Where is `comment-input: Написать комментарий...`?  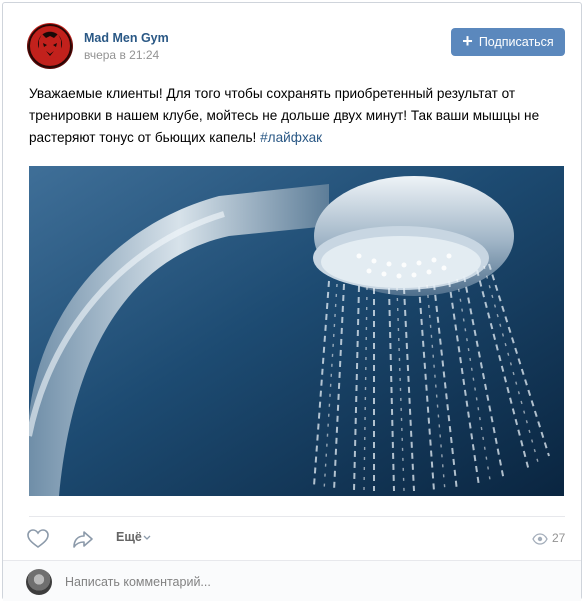 comment-input: Написать комментарий... is located at coordinates (138, 582).